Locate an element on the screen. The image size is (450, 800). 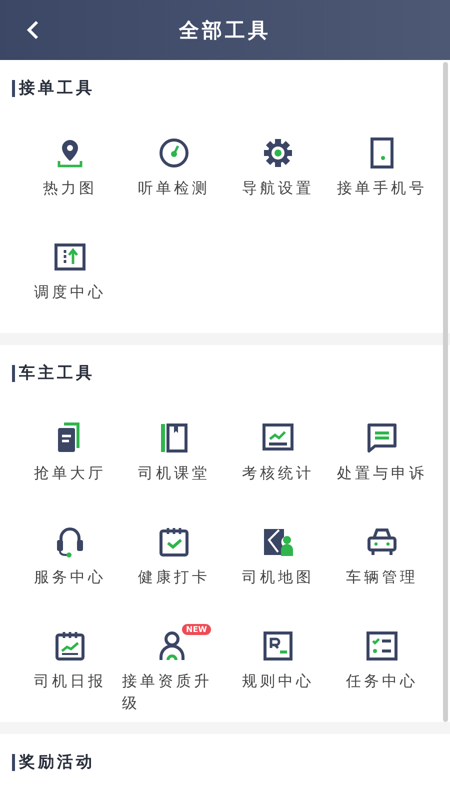
book-icon is located at coordinates (174, 438).